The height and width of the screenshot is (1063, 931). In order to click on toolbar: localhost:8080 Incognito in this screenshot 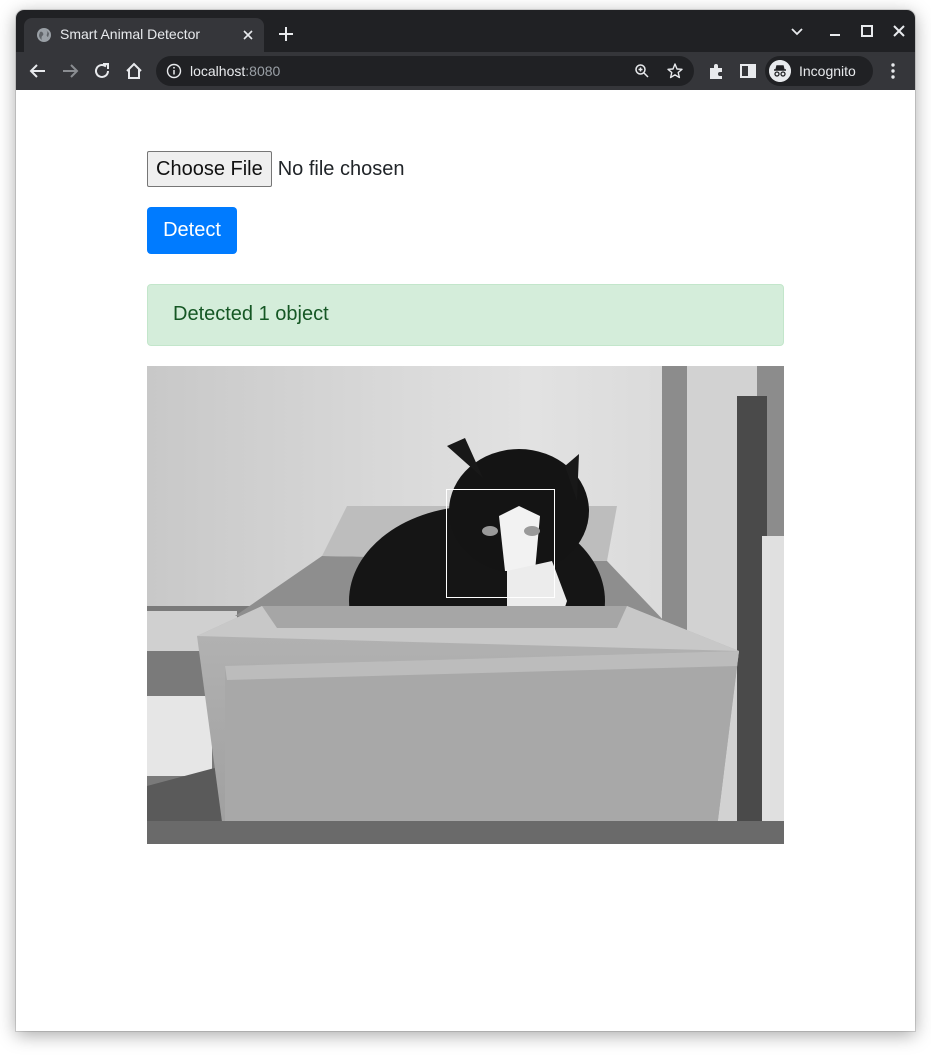, I will do `click(465, 71)`.